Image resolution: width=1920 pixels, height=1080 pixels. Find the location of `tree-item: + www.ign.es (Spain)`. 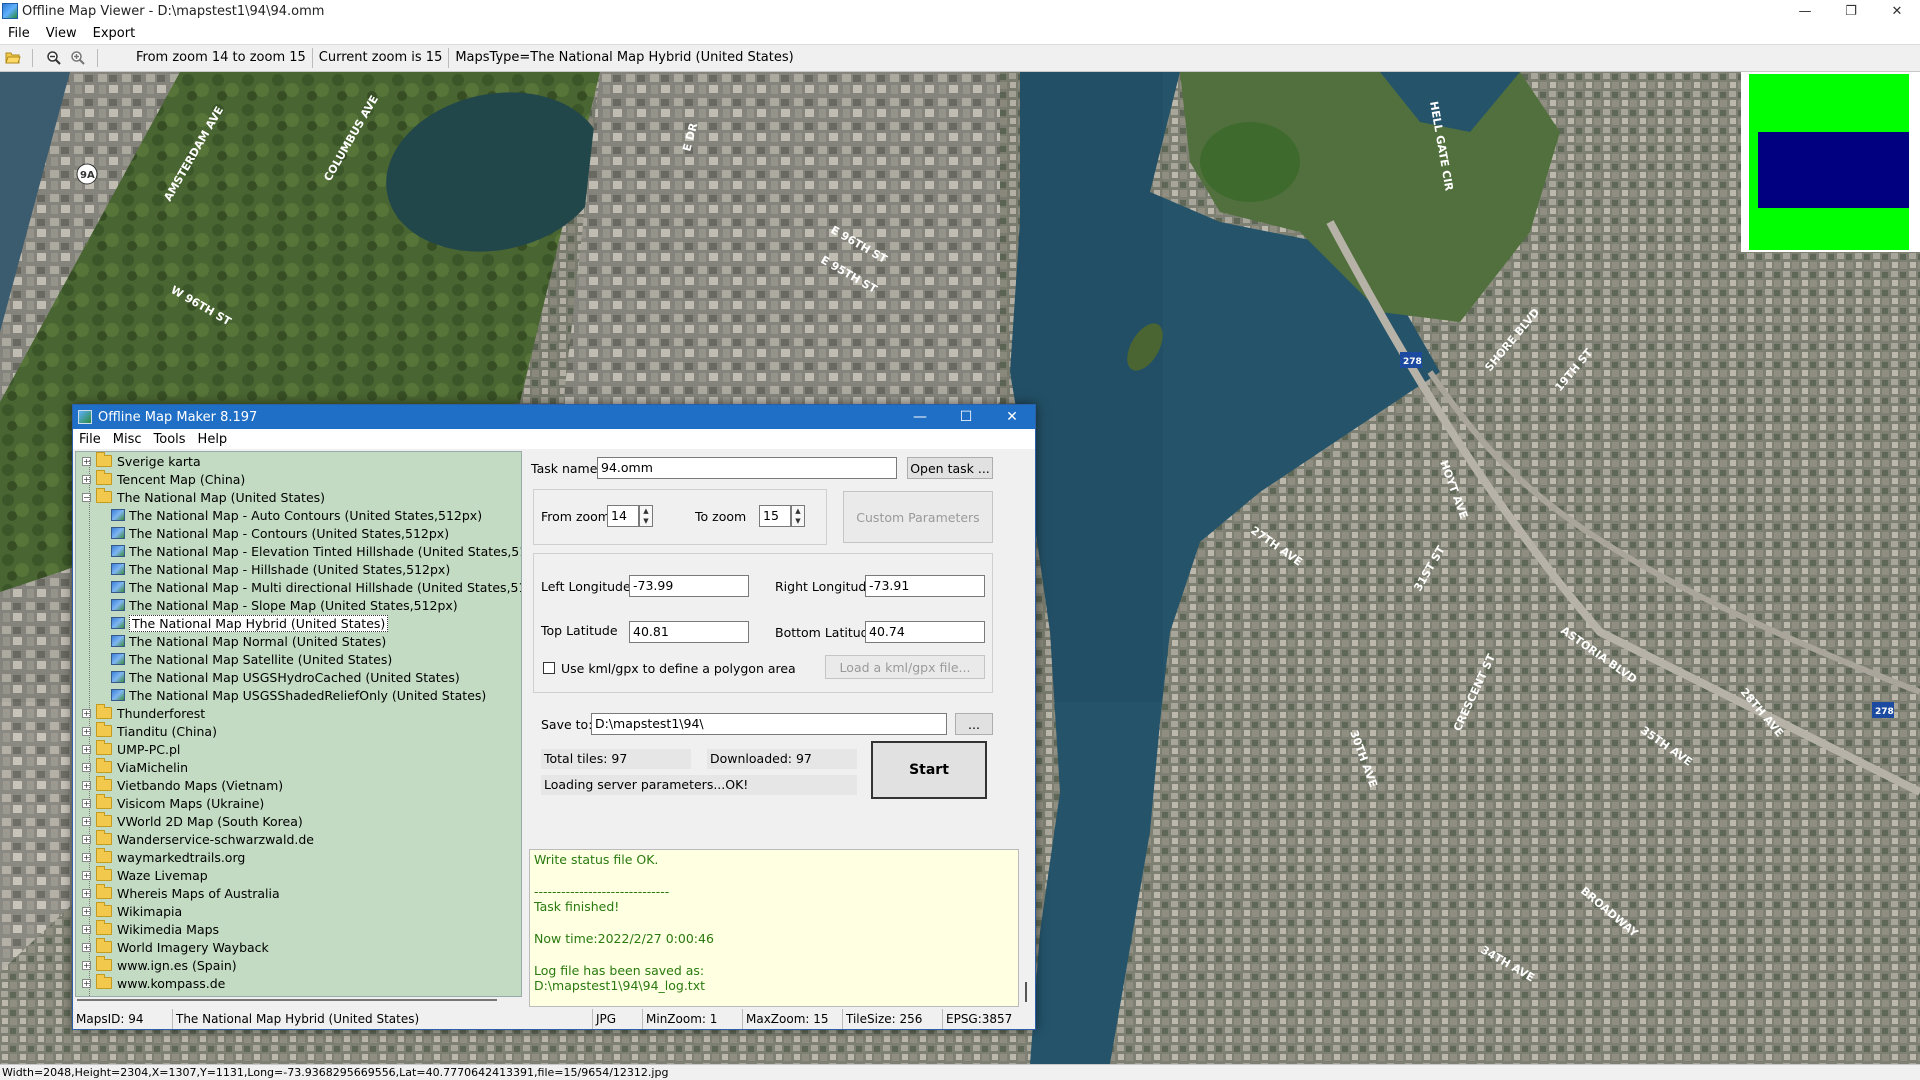

tree-item: + www.ign.es (Spain) is located at coordinates (298, 965).